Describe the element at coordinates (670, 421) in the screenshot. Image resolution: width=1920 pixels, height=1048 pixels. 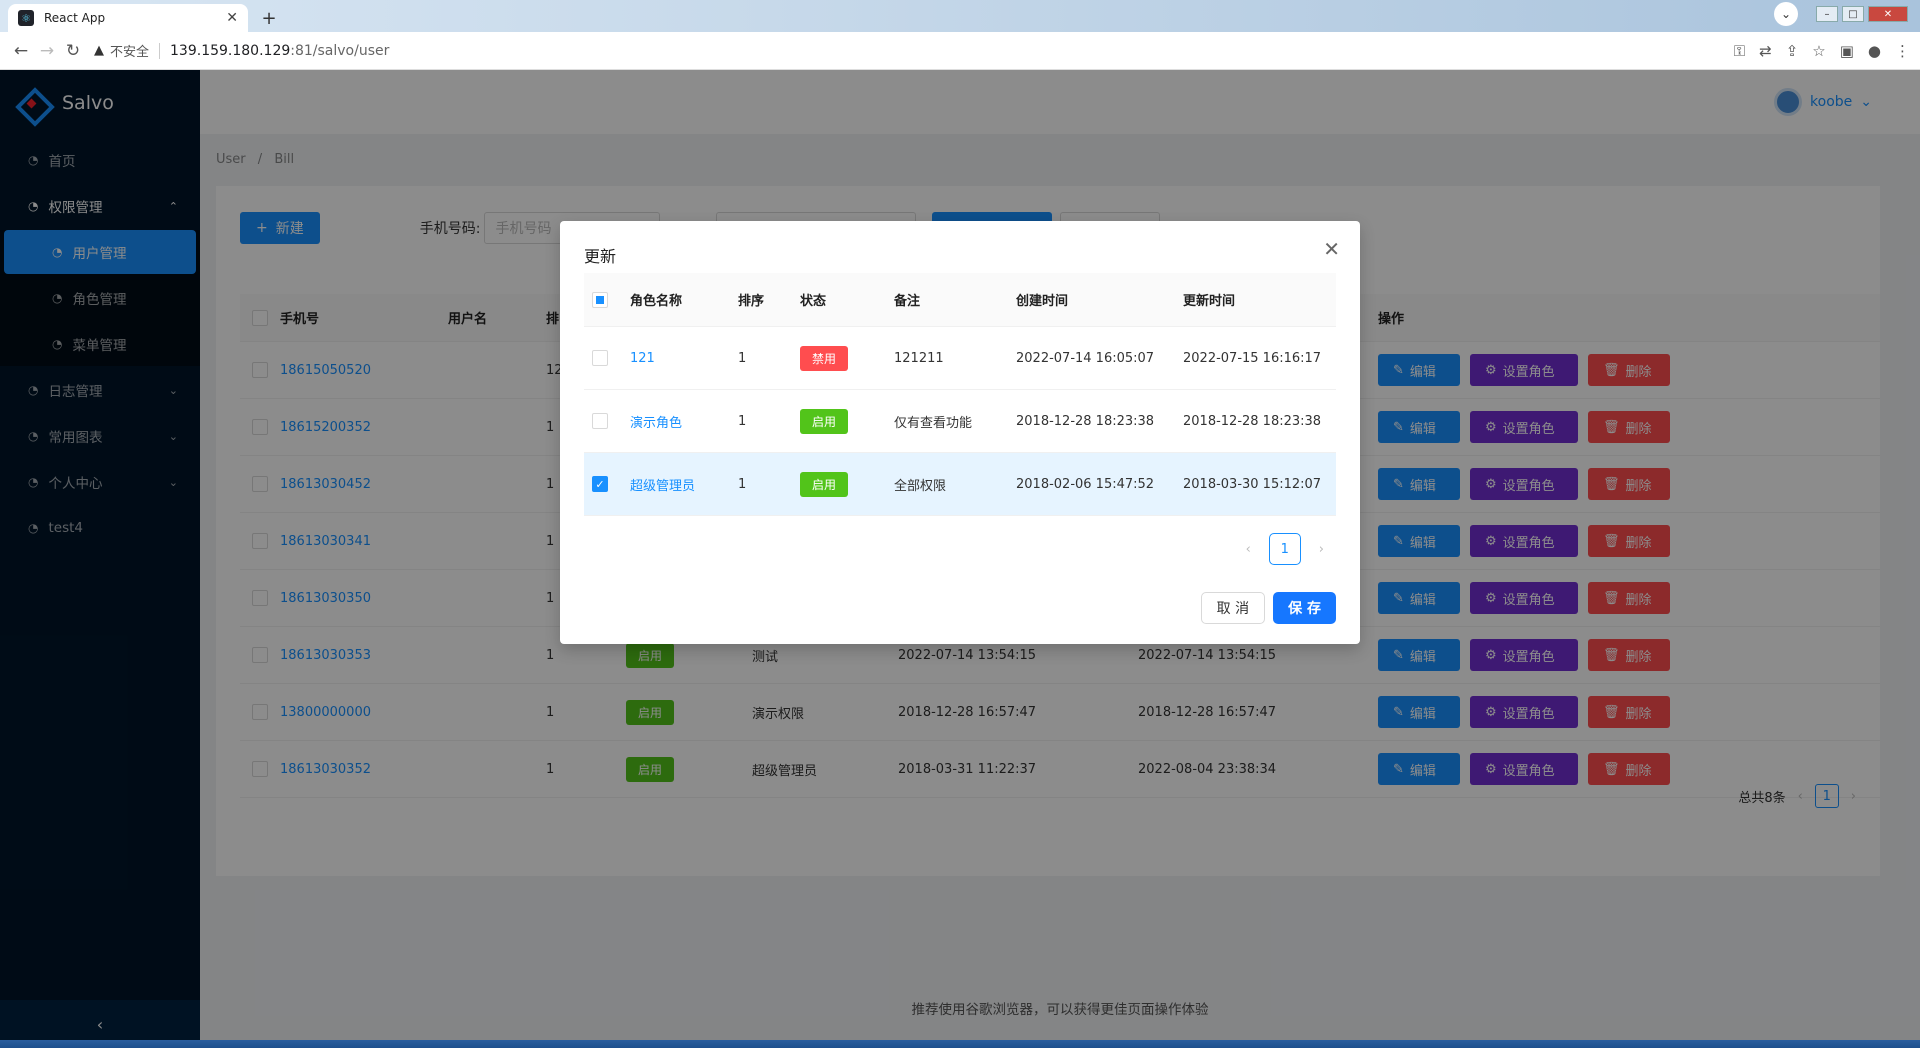
I see `role-name-link: 演示角色` at that location.